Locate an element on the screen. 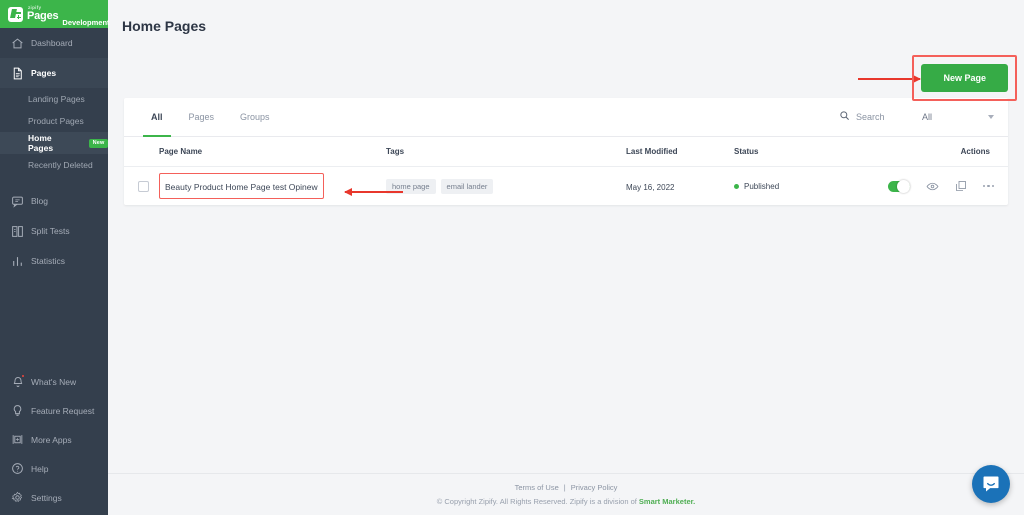 This screenshot has height=515, width=1024. more-options-icon is located at coordinates (988, 186).